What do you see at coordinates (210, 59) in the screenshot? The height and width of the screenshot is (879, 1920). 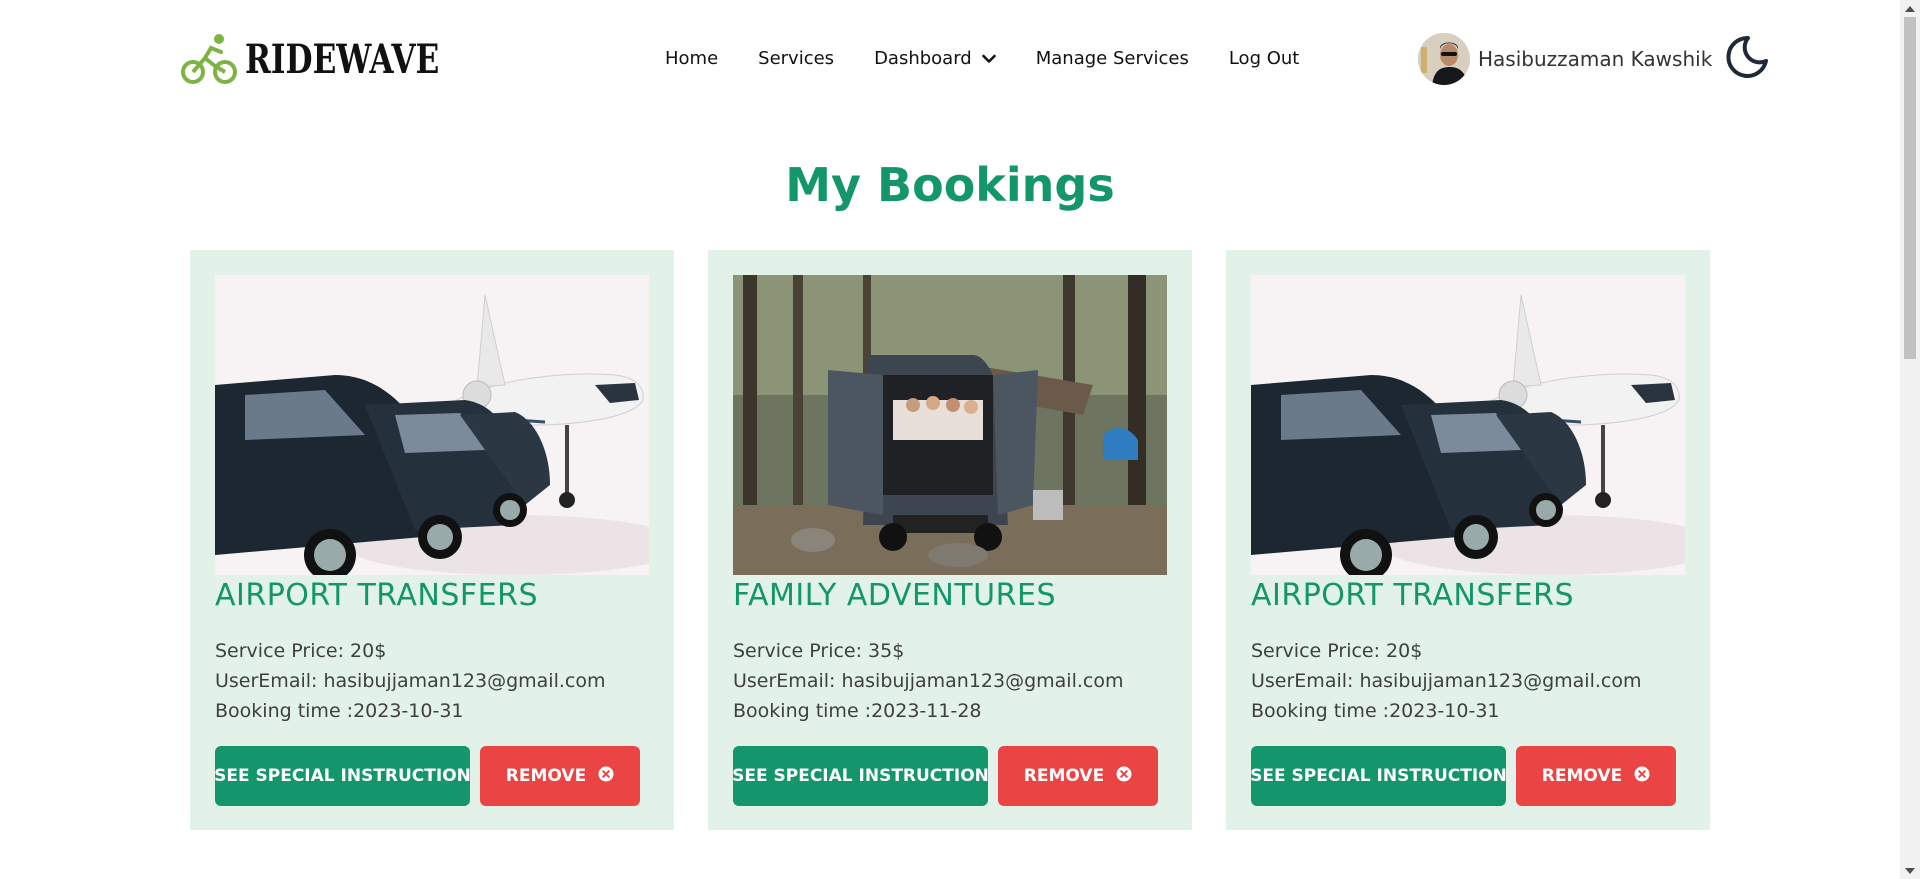 I see `cyclist-icon` at bounding box center [210, 59].